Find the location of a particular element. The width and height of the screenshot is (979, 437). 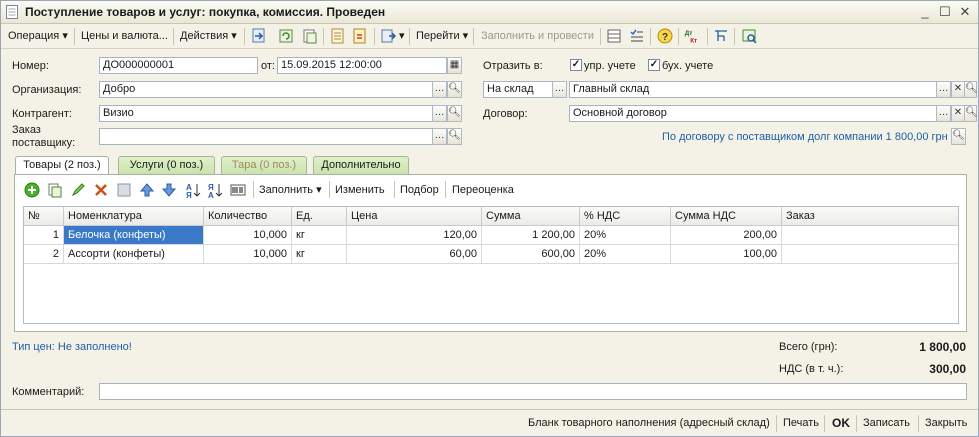

tab-containers: Тара (0 поз.) is located at coordinates (264, 165).